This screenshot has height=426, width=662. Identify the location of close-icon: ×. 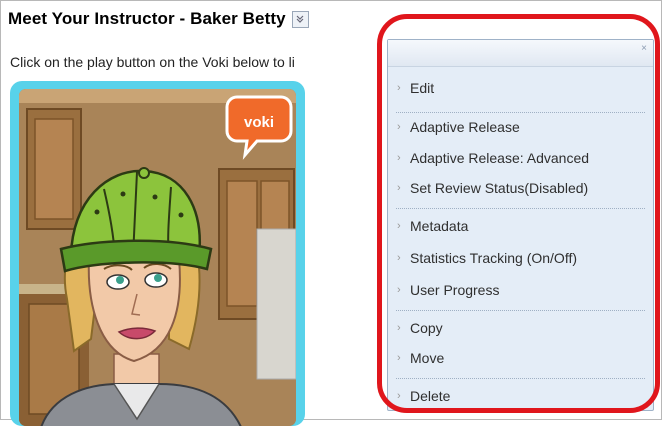
(644, 49).